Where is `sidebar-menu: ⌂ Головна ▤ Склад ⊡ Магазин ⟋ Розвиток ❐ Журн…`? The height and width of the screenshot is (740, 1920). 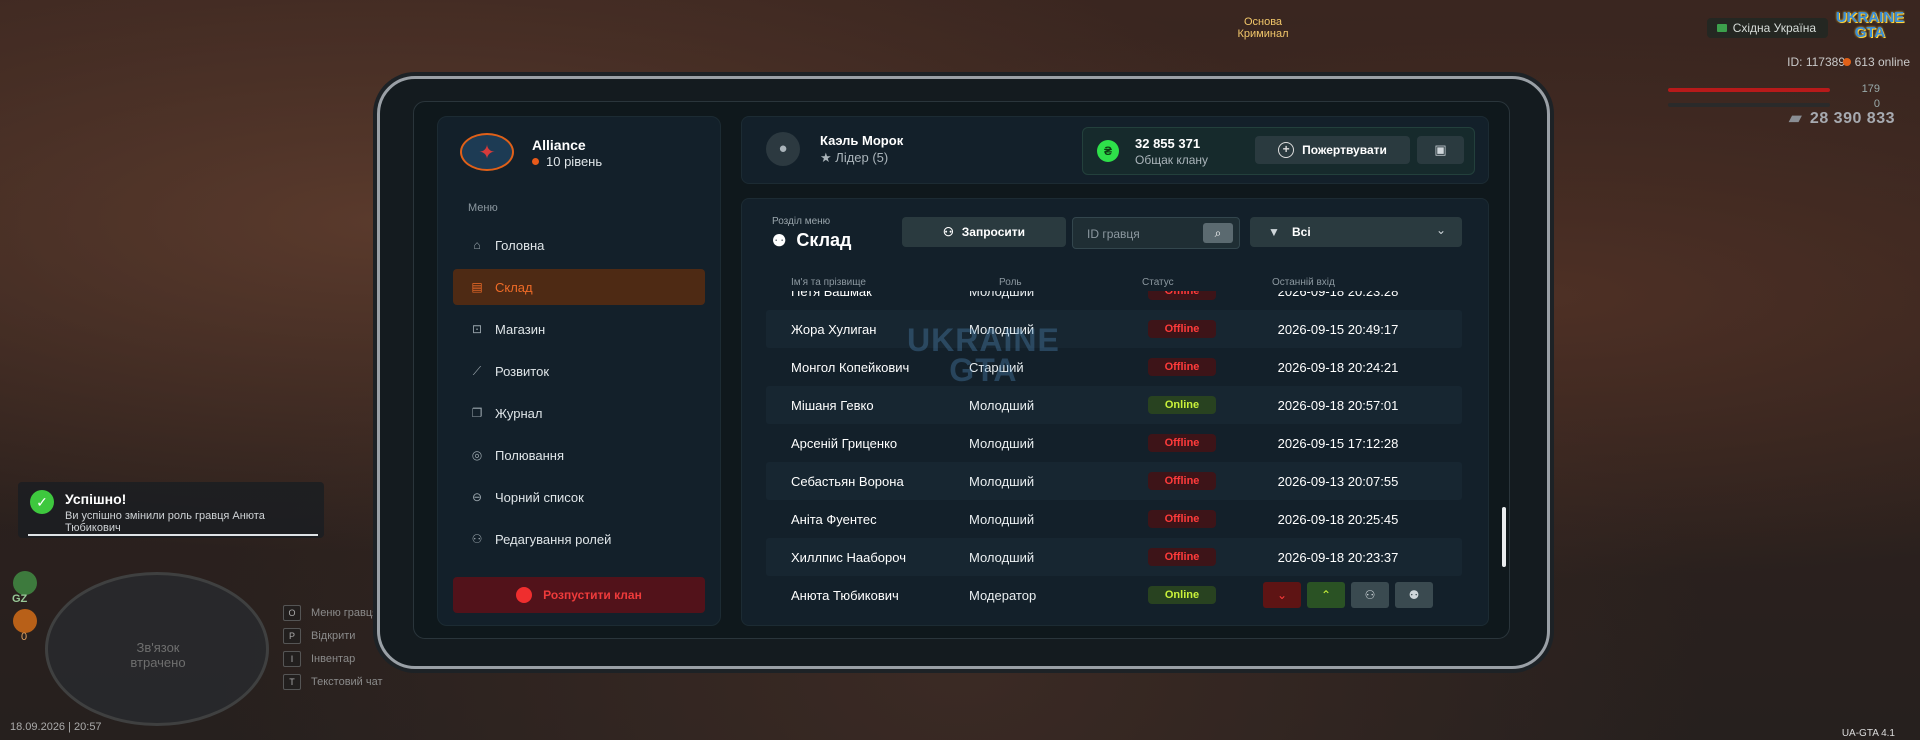 sidebar-menu: ⌂ Головна ▤ Склад ⊡ Магазин ⟋ Розвиток ❐ Журн… is located at coordinates (579, 395).